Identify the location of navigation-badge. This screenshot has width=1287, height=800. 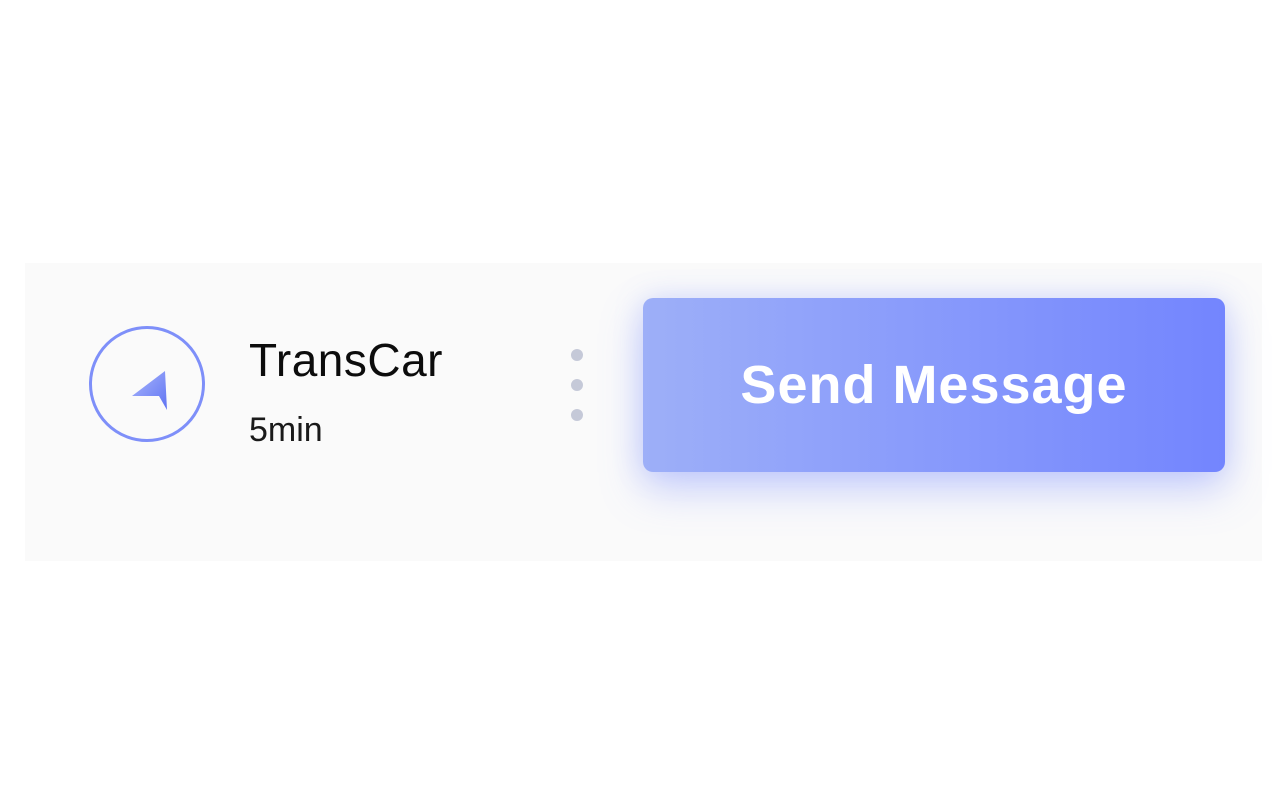
(147, 384).